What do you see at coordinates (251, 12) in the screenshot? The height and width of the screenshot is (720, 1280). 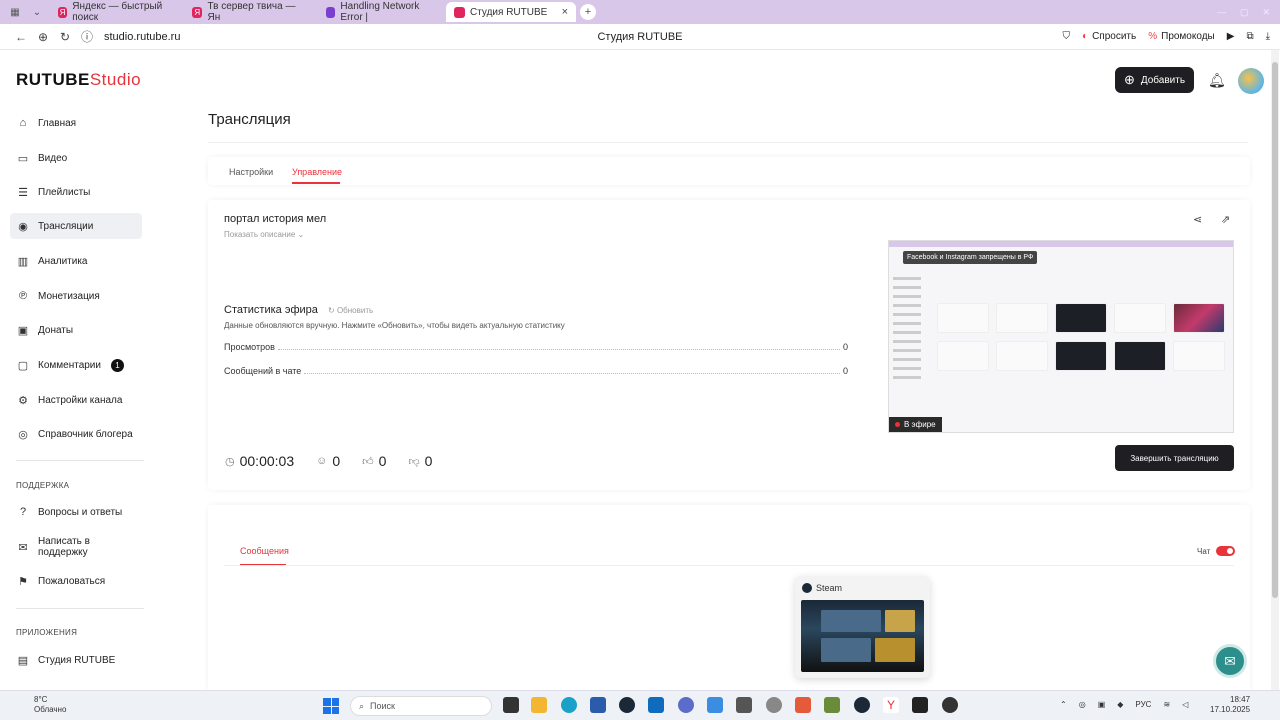 I see `tab-label: Тв сервер твича — Ян` at bounding box center [251, 12].